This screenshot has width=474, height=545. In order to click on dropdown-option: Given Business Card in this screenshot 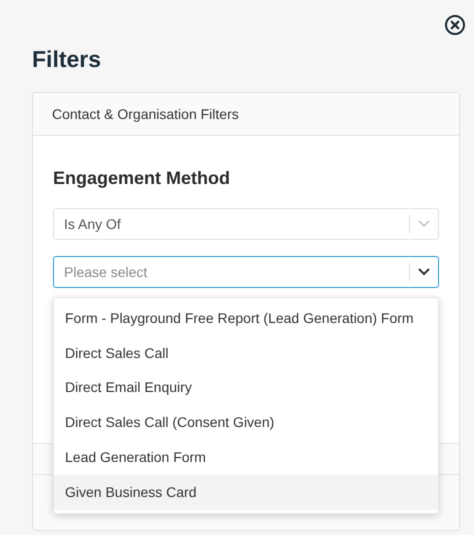, I will do `click(246, 492)`.